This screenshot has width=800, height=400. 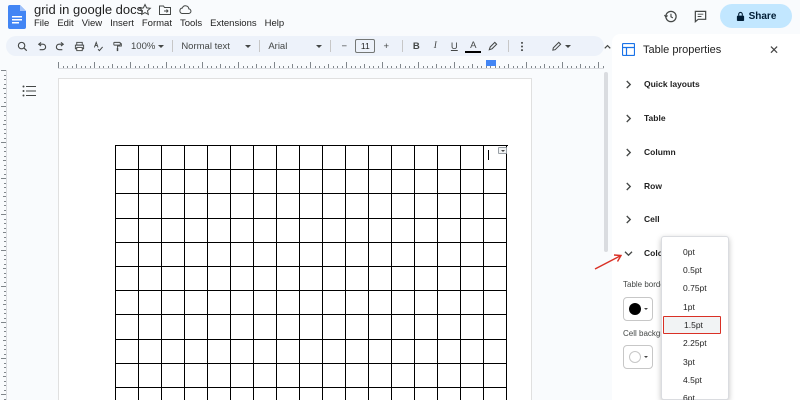 What do you see at coordinates (159, 23) in the screenshot?
I see `menu-format: Format` at bounding box center [159, 23].